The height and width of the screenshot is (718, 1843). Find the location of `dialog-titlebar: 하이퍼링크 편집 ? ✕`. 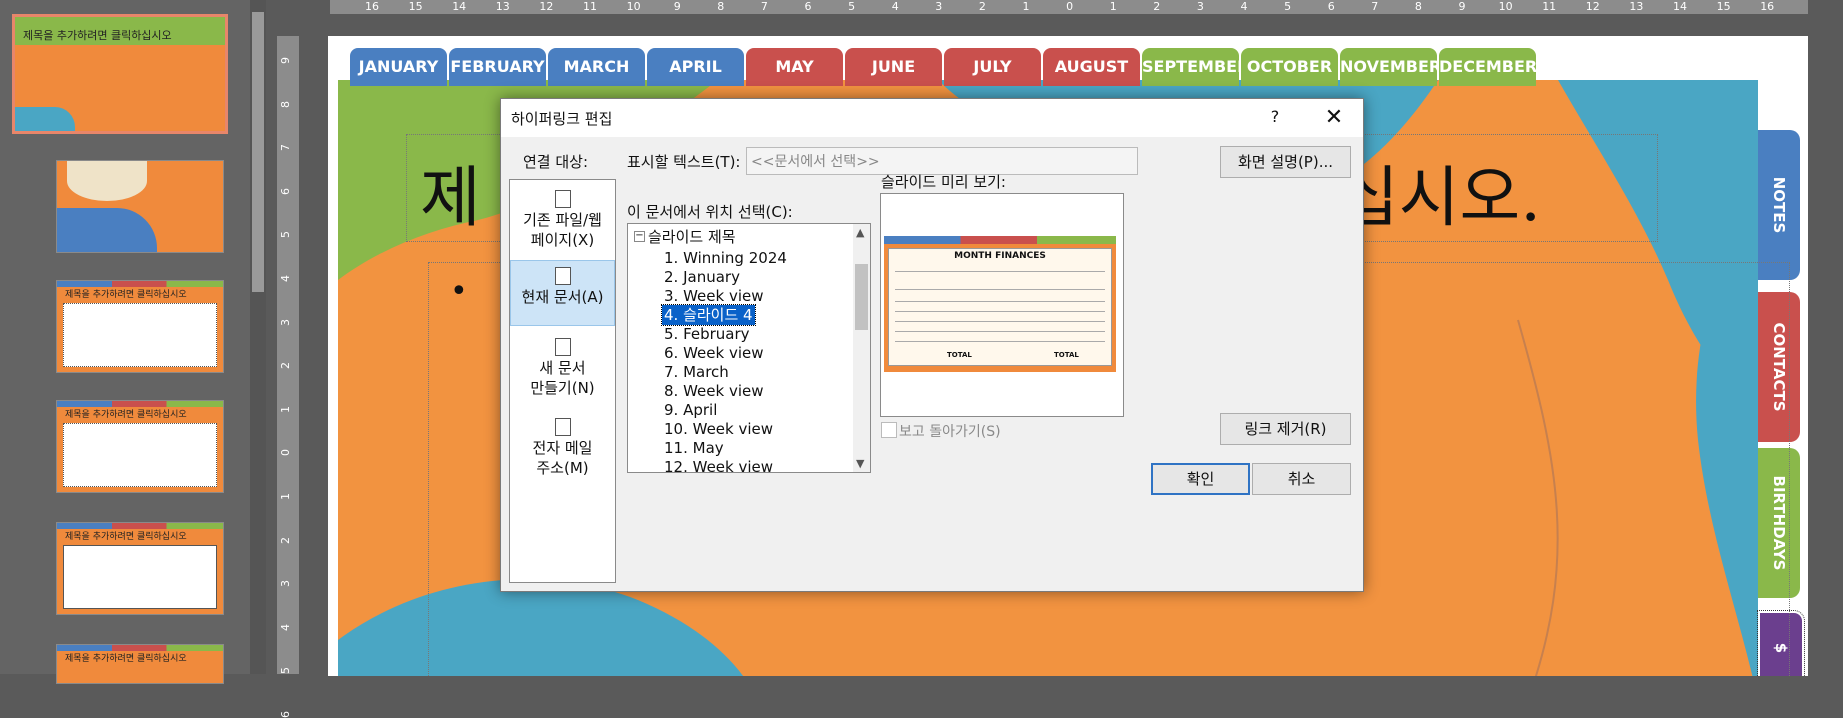

dialog-titlebar: 하이퍼링크 편집 ? ✕ is located at coordinates (932, 118).